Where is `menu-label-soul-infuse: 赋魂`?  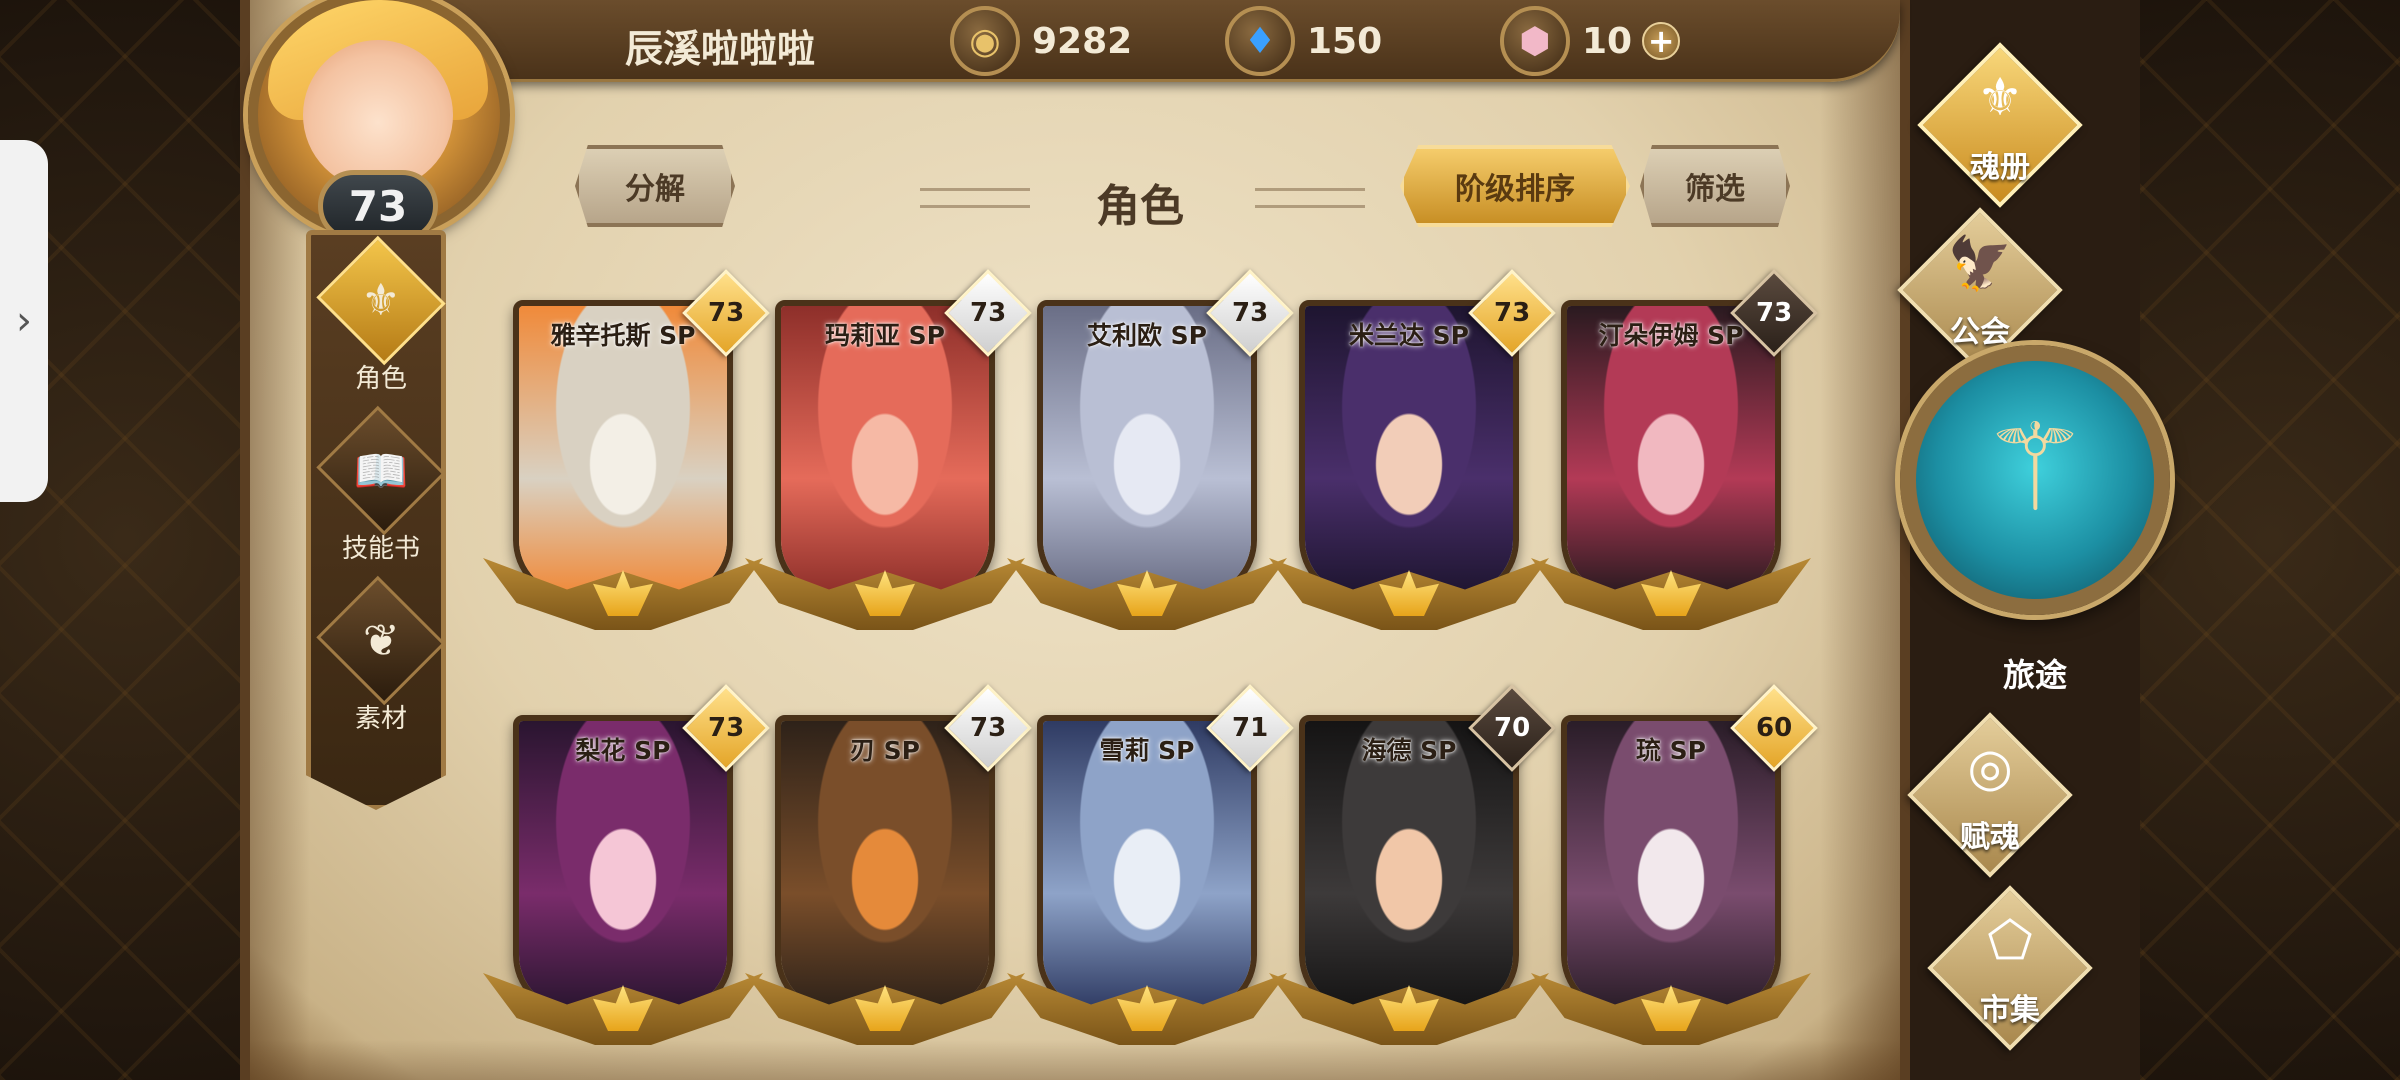
menu-label-soul-infuse: 赋魂 is located at coordinates (1990, 837).